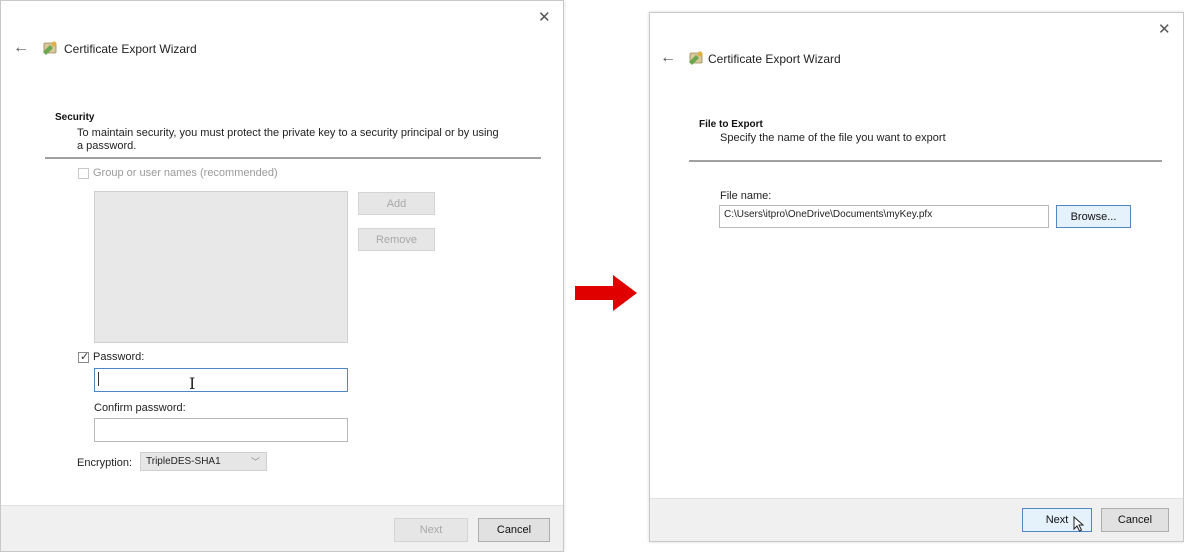  I want to click on add-button: Add, so click(396, 203).